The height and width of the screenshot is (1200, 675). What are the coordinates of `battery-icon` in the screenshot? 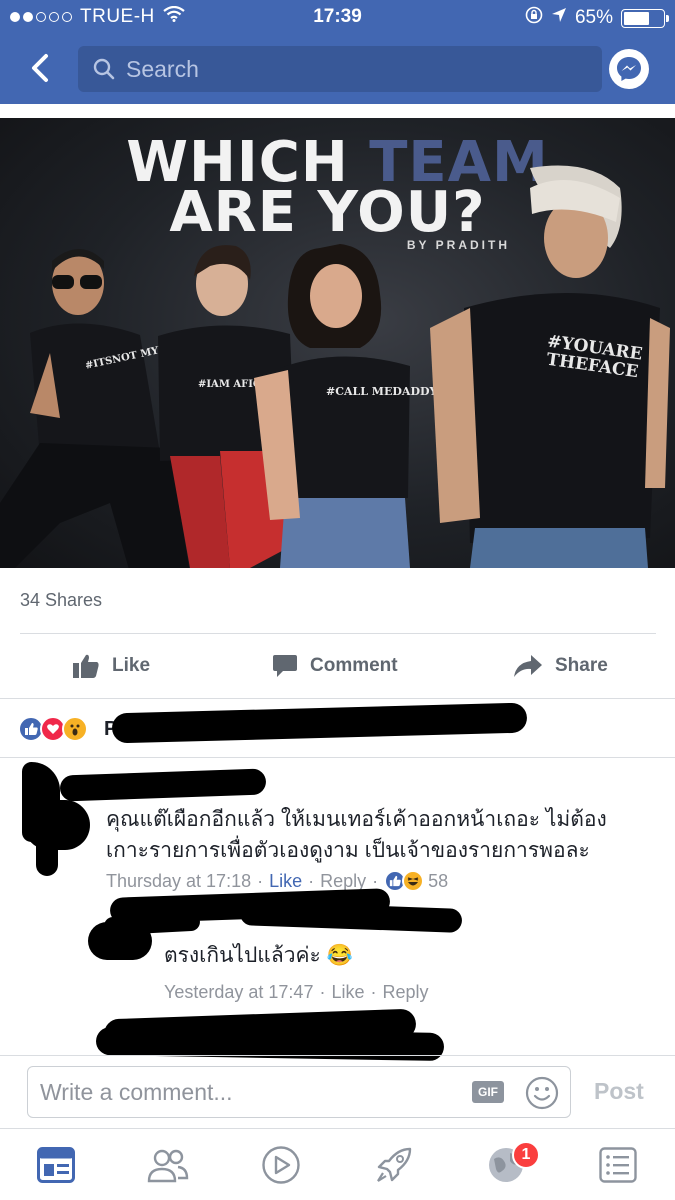 It's located at (645, 18).